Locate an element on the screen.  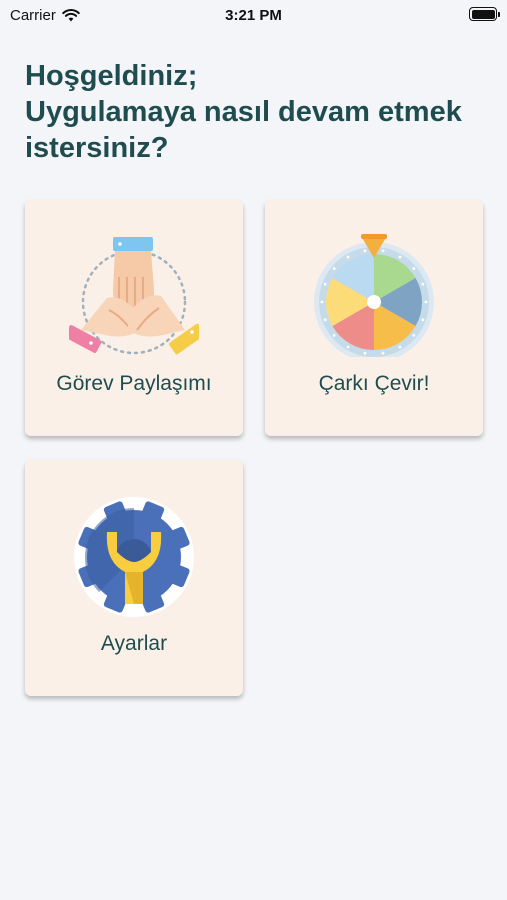
status-time: 3:21 PM is located at coordinates (253, 15).